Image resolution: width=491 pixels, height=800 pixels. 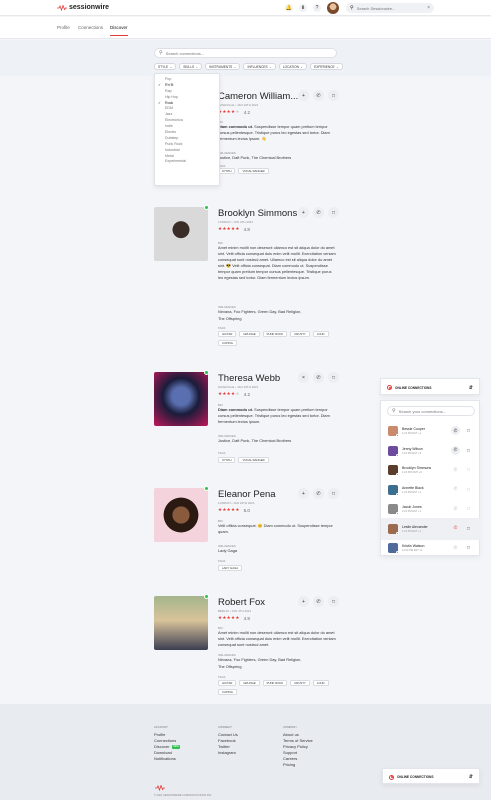 I want to click on profile-name: Theresa Webb, so click(x=249, y=378).